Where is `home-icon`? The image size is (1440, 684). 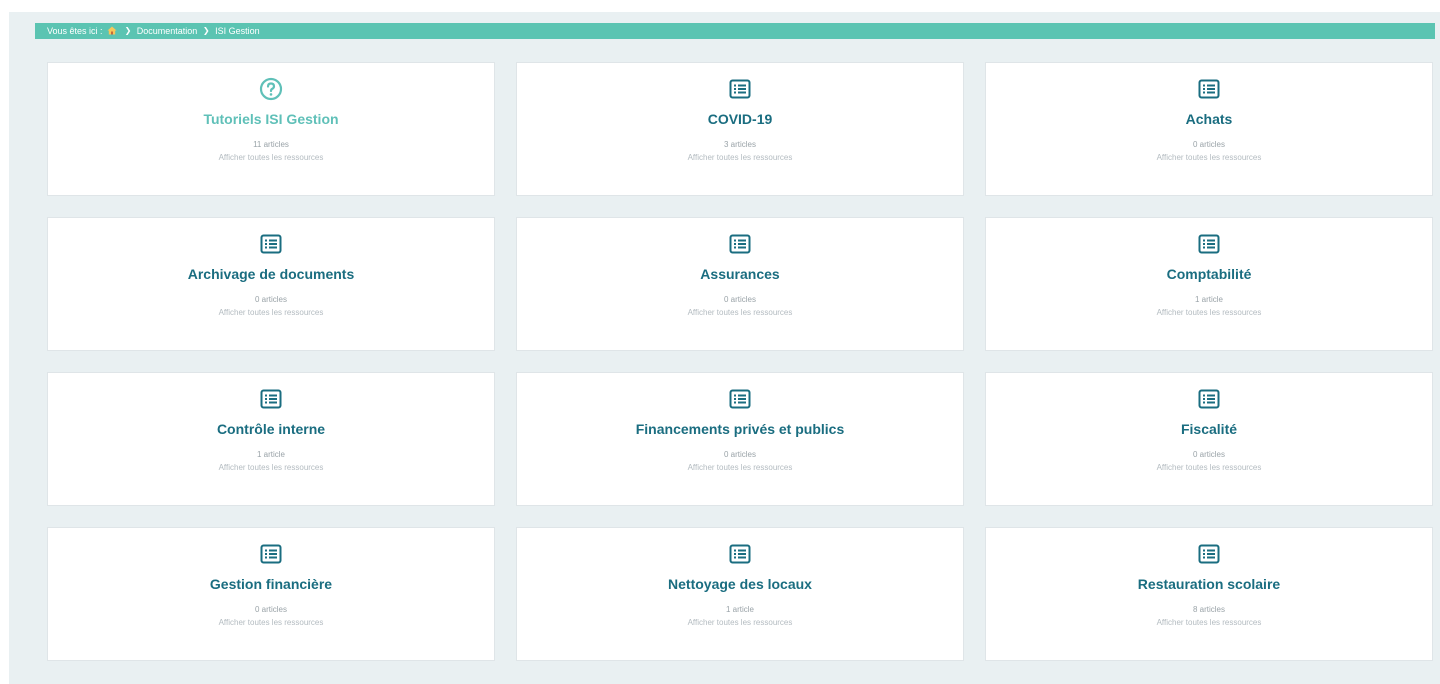
home-icon is located at coordinates (112, 30).